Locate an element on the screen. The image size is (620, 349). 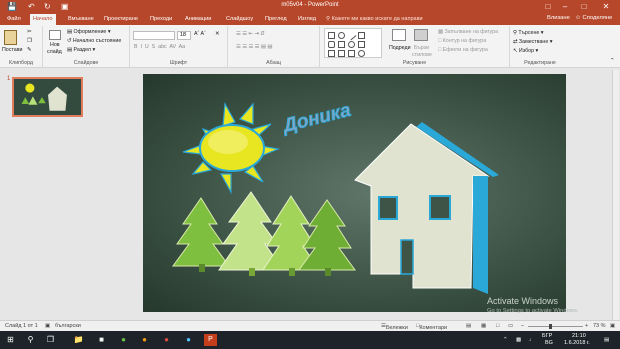
notification-icon: ▤ is located at coordinates (606, 340).